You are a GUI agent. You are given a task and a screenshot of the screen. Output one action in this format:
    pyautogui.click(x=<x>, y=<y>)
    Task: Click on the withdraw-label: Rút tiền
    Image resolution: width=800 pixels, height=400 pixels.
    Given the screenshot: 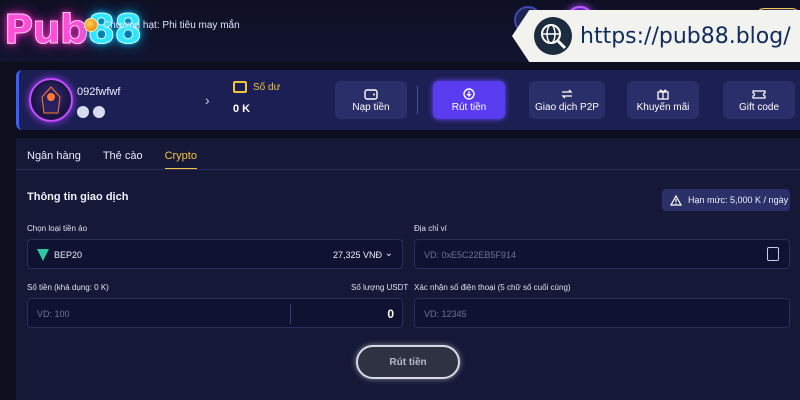 What is the action you would take?
    pyautogui.click(x=469, y=107)
    